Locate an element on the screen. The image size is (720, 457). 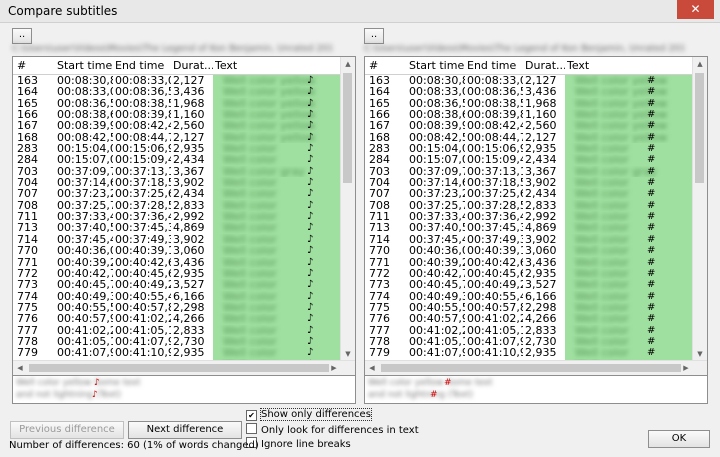
next-difference-button: Next difference is located at coordinates (185, 430).